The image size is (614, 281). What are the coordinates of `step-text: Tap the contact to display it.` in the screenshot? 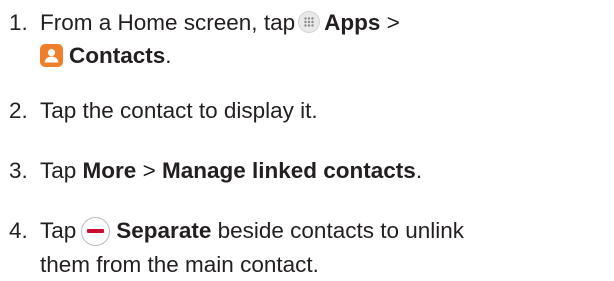 It's located at (179, 110).